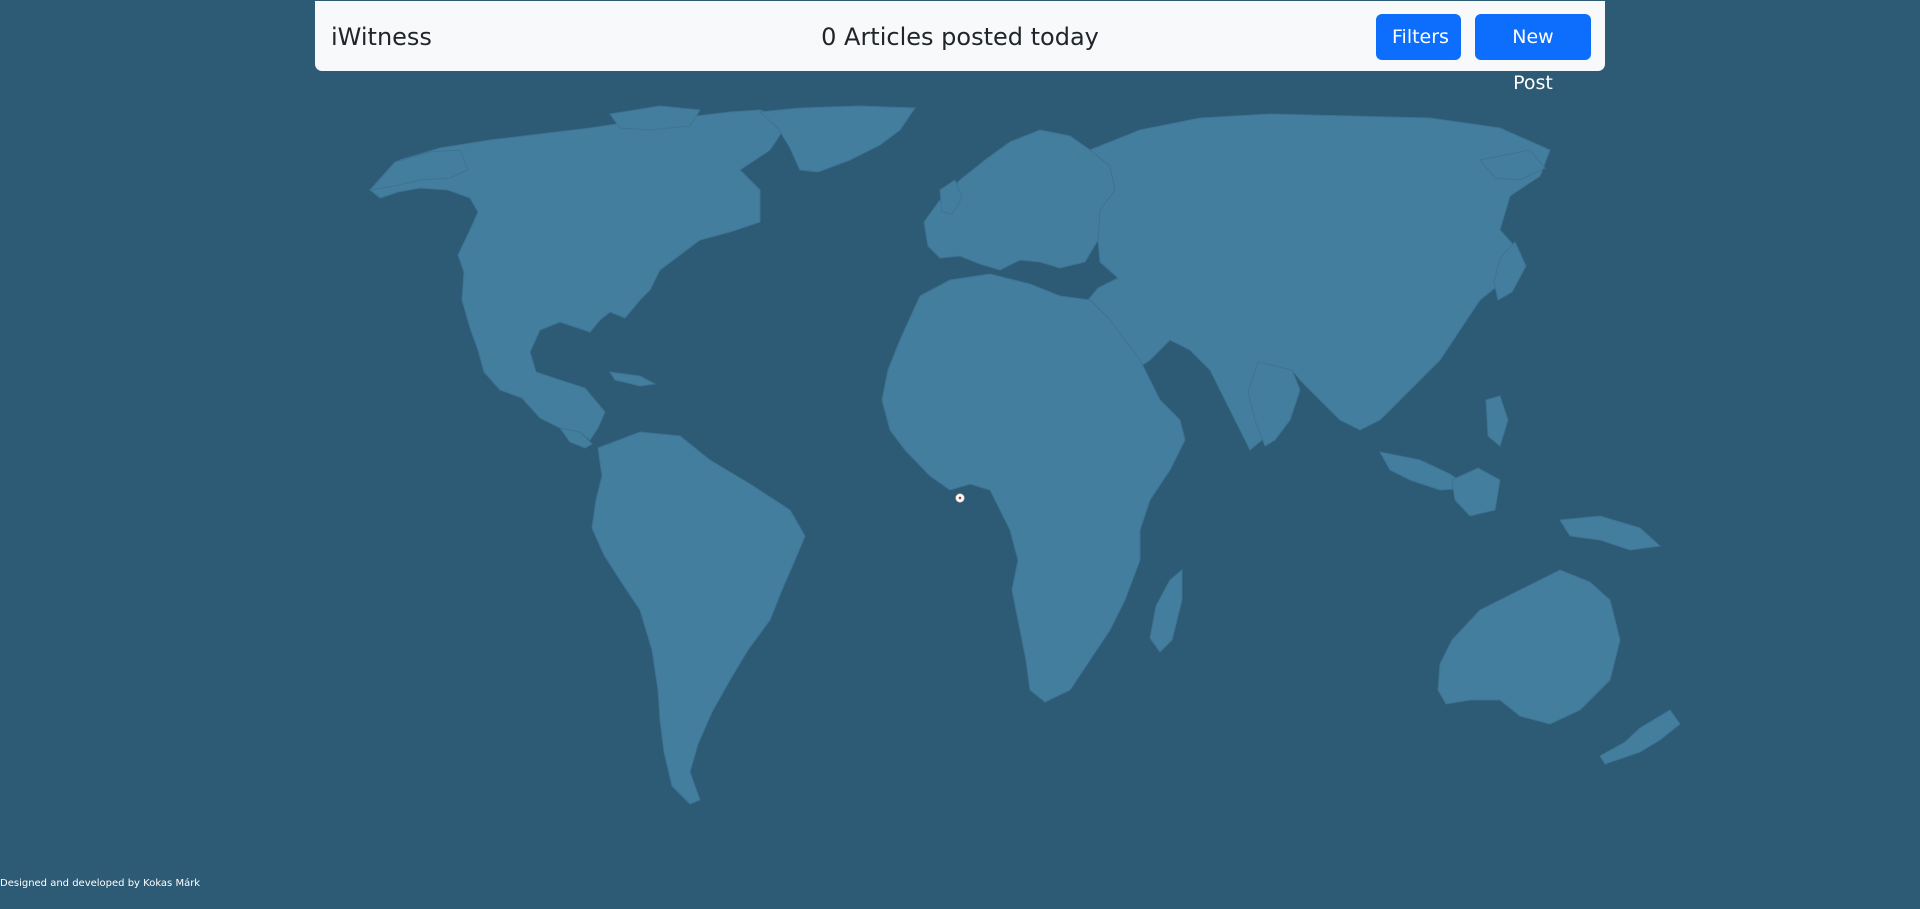  I want to click on region-greenland, so click(837, 139).